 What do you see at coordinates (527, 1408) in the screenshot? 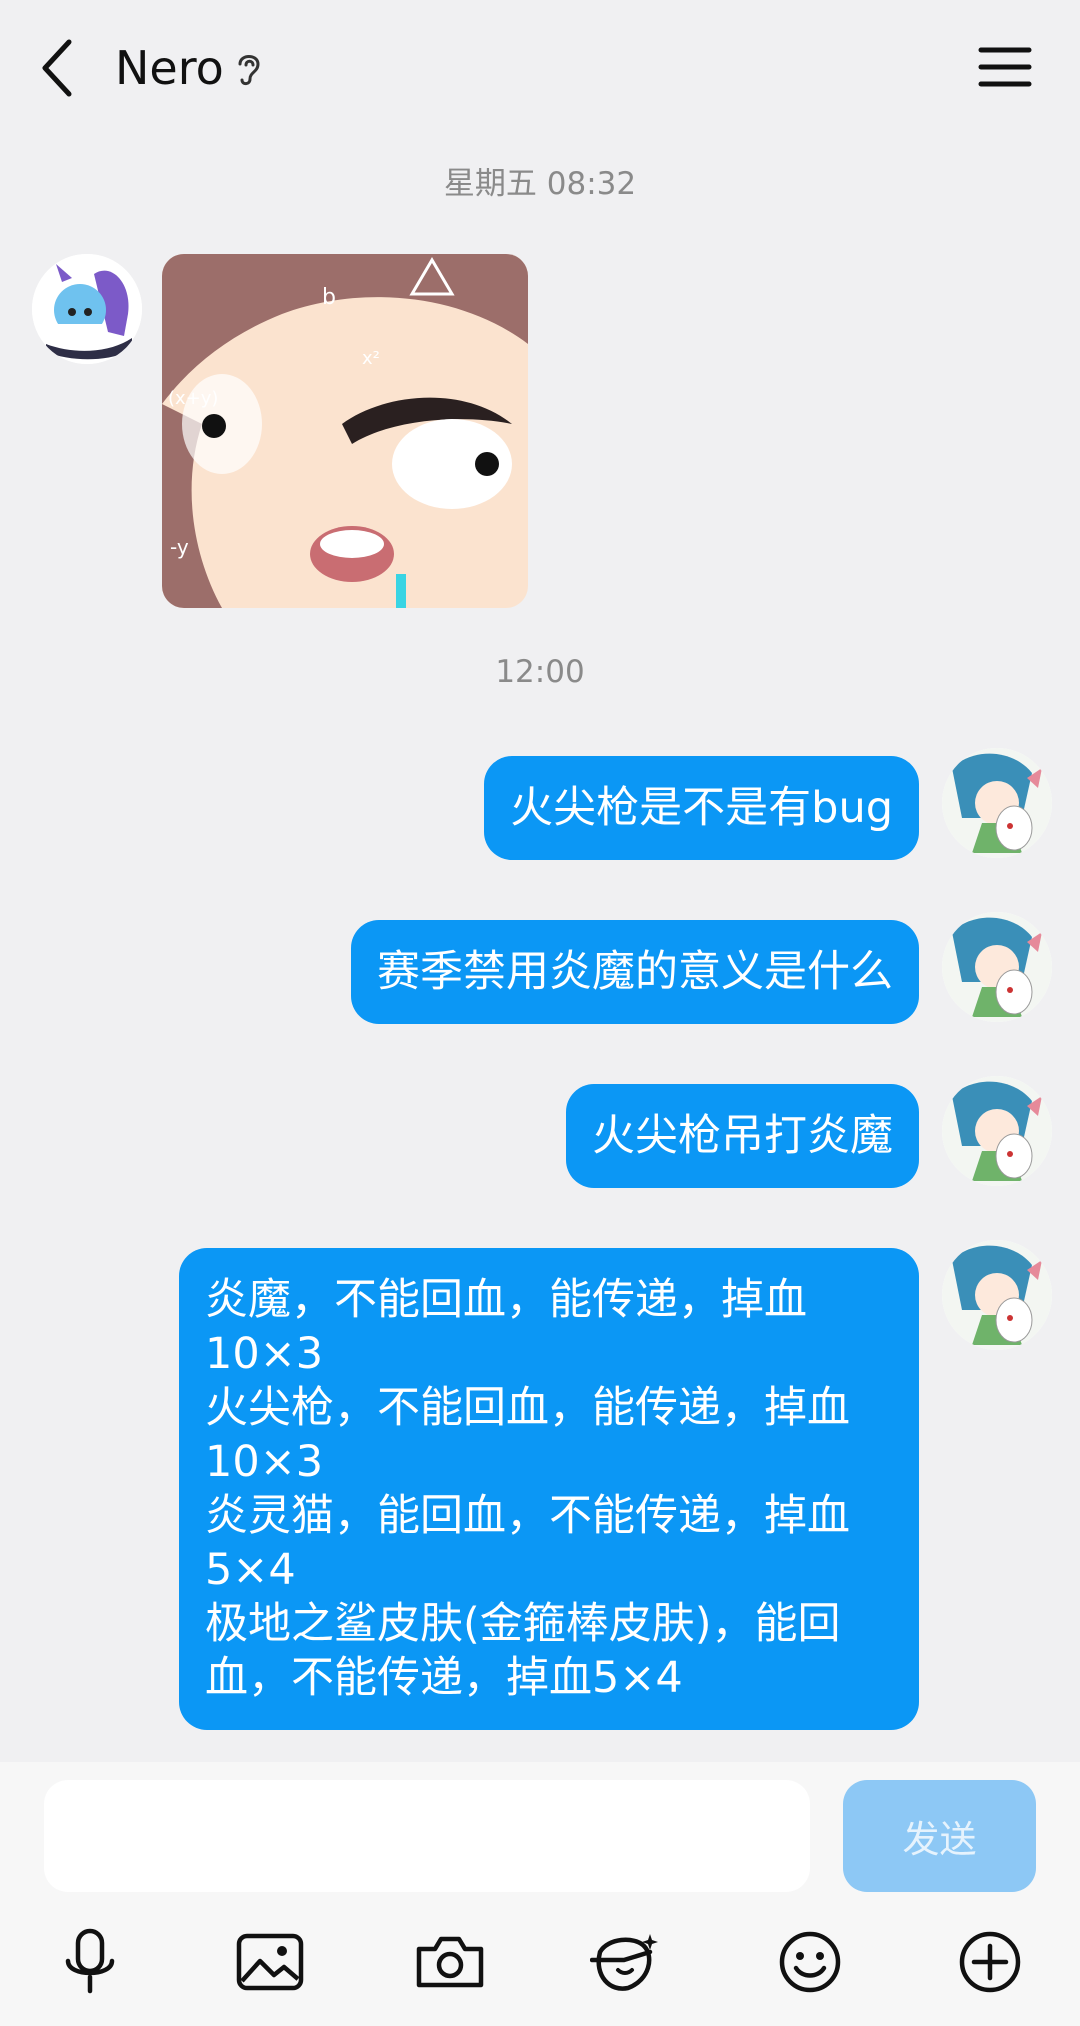
I see `message-line: 火尖枪，不能回血，能传递，掉血` at bounding box center [527, 1408].